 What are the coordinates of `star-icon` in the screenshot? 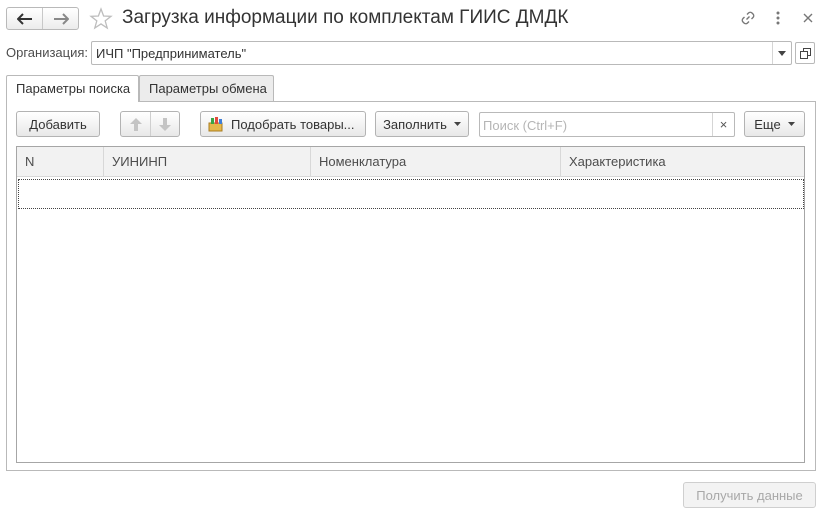 It's located at (101, 19).